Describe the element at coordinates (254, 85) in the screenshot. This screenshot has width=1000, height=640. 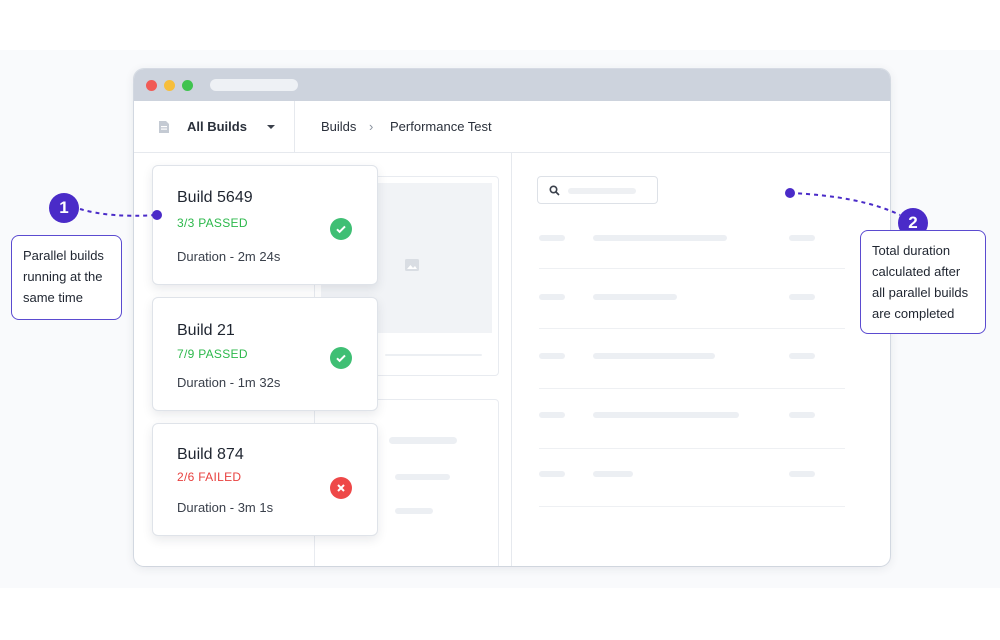
I see `address-bar` at that location.